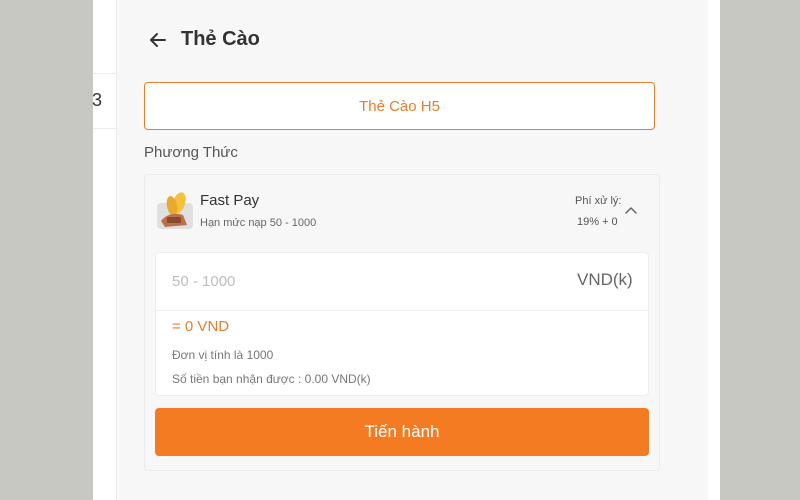  What do you see at coordinates (714, 250) in the screenshot?
I see `right-panel` at bounding box center [714, 250].